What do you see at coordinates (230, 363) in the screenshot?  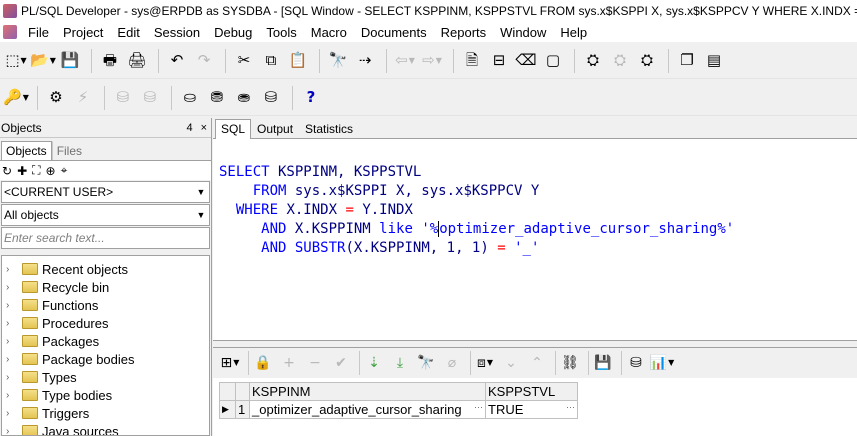 I see `grid-icon: ⊞ ▼` at bounding box center [230, 363].